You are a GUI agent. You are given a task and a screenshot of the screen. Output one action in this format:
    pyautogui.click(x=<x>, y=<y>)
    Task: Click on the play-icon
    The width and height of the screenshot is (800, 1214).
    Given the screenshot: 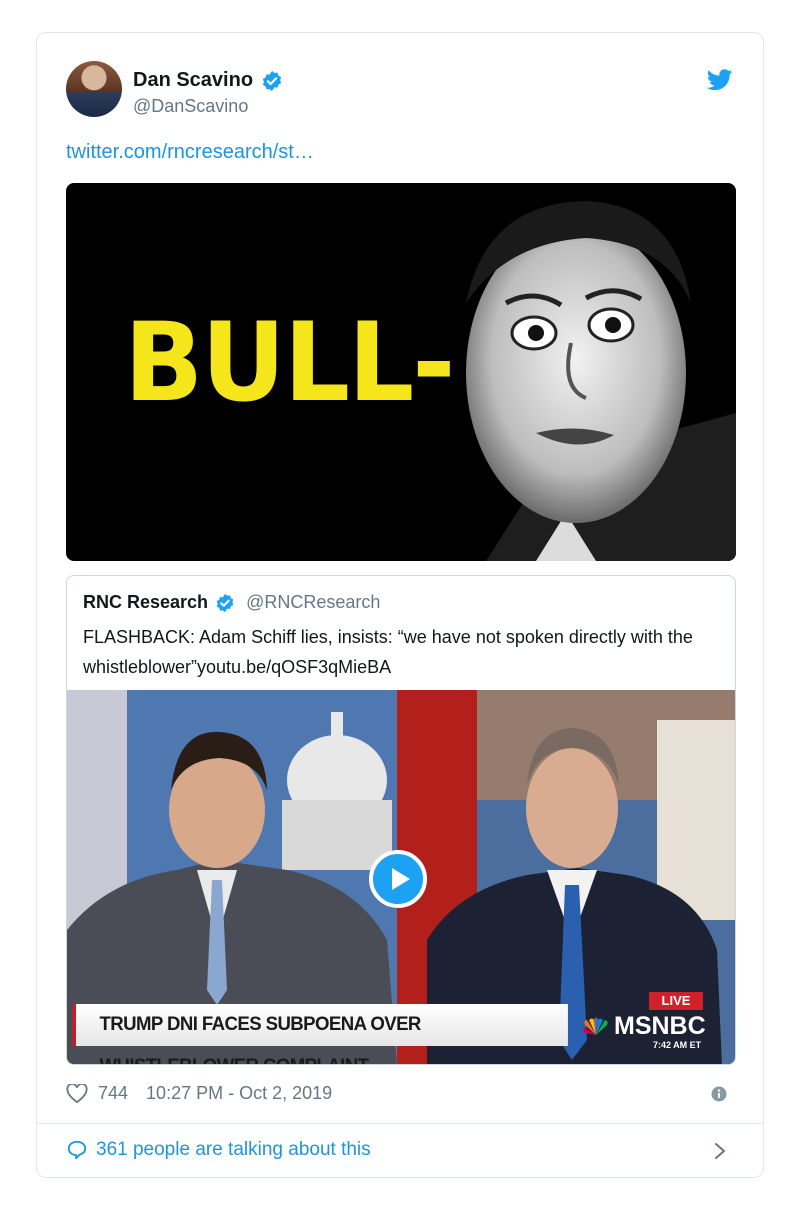 What is the action you would take?
    pyautogui.click(x=401, y=879)
    